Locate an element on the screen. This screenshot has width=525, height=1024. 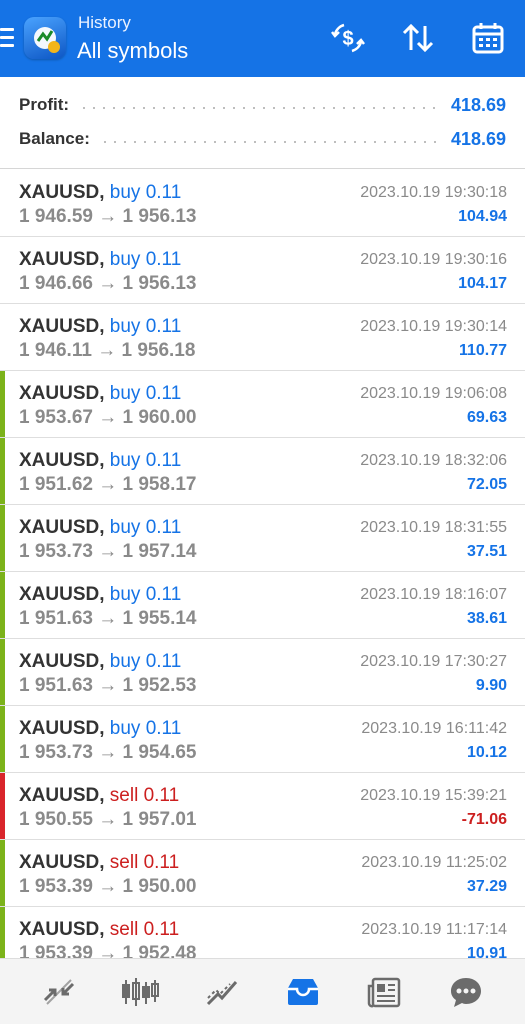
balance-value: 418.69 is located at coordinates (478, 138).